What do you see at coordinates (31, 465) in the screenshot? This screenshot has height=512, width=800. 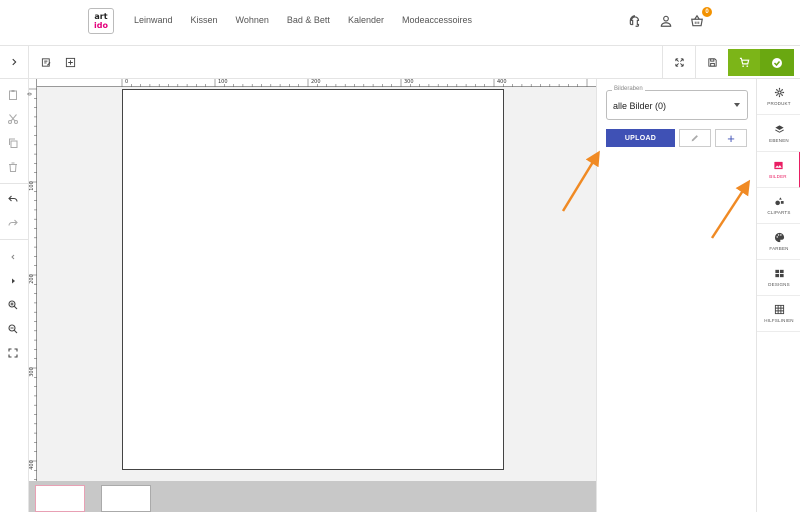 I see `ruler-left-label: 400` at bounding box center [31, 465].